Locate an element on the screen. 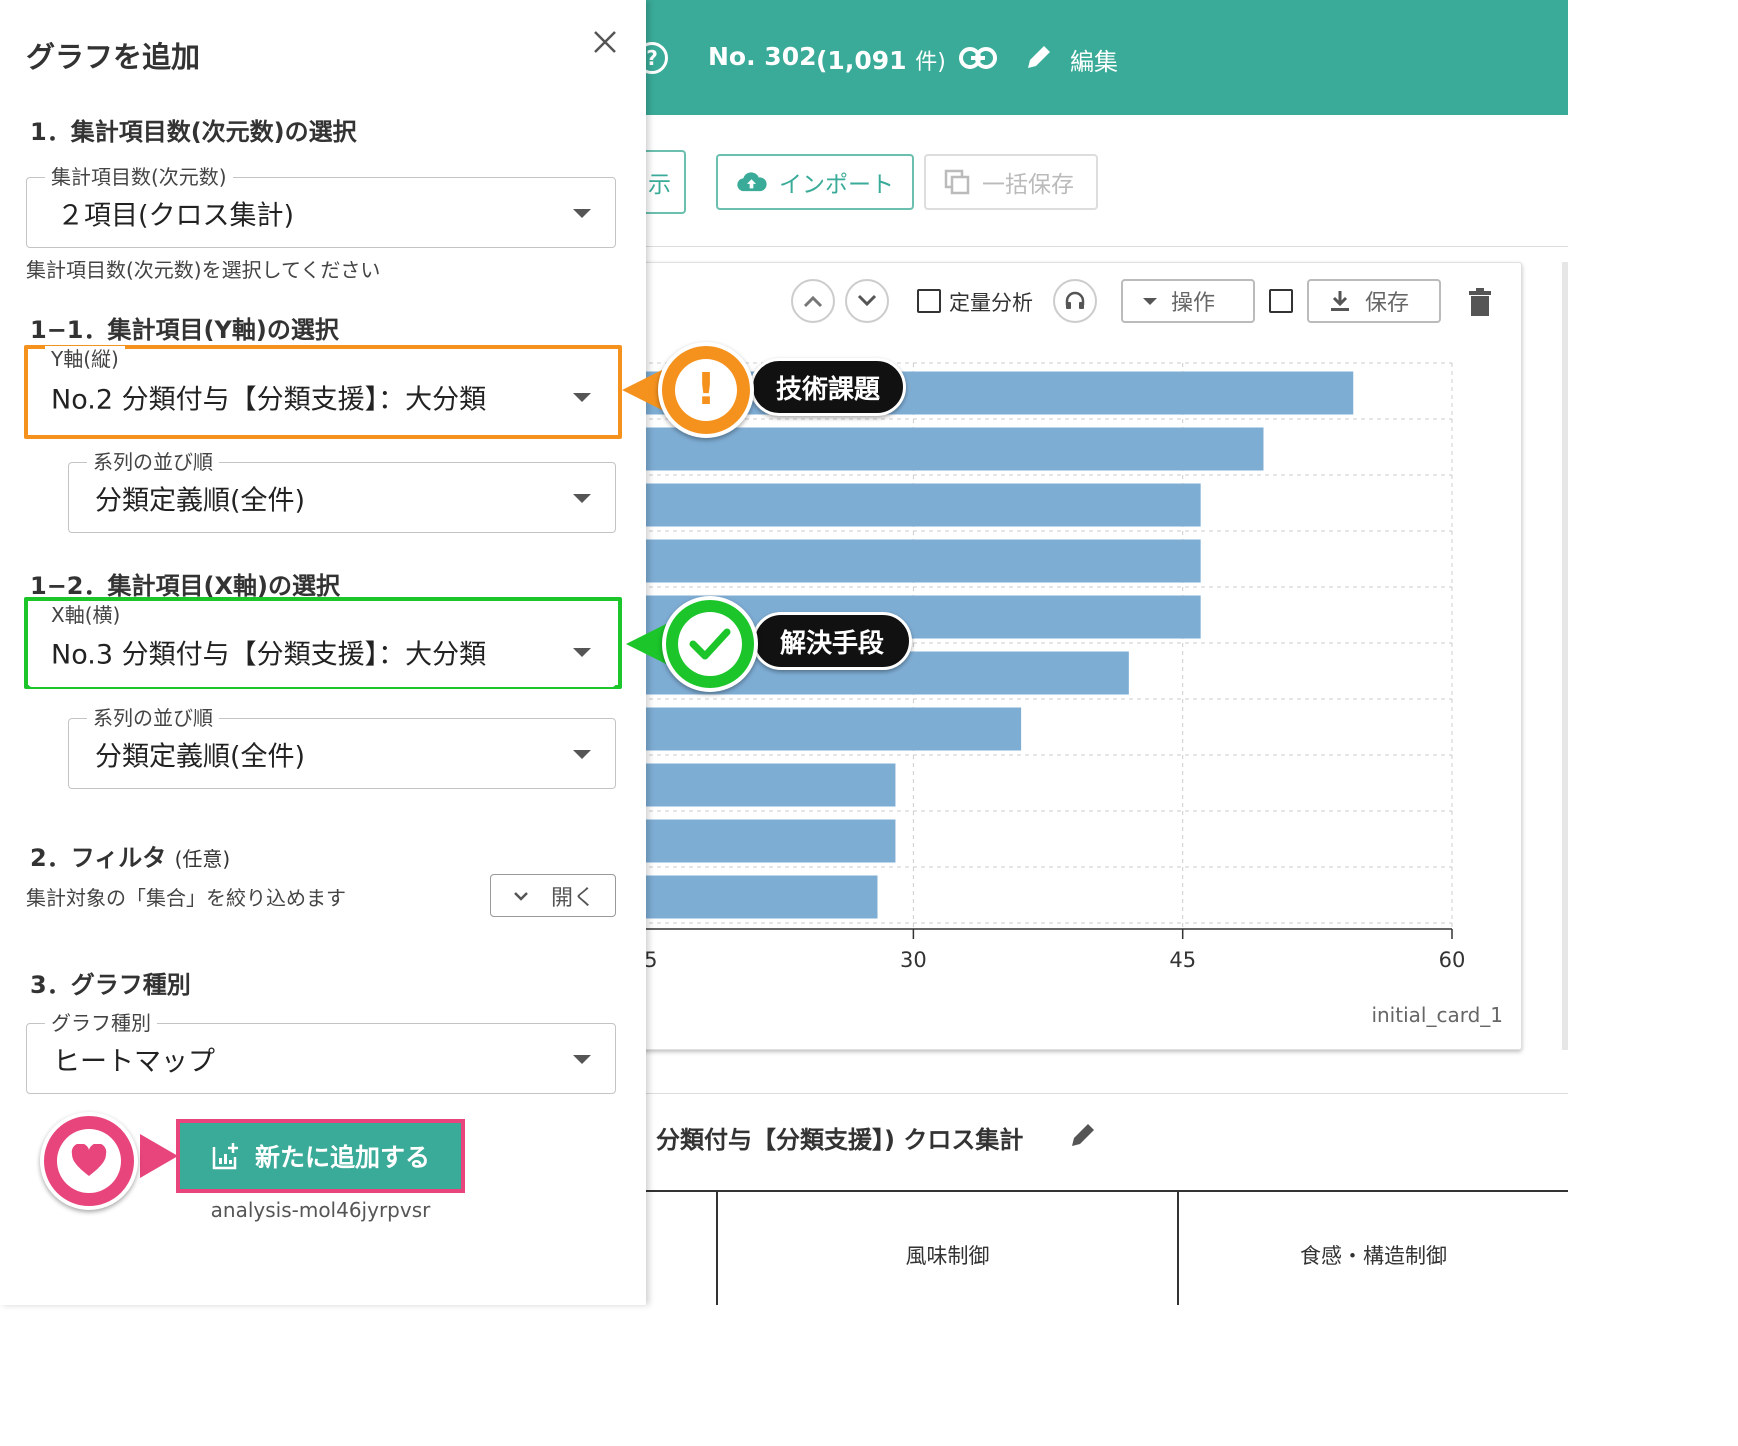  section-filter-heading: 2．フィルタ (任意) is located at coordinates (130, 855).